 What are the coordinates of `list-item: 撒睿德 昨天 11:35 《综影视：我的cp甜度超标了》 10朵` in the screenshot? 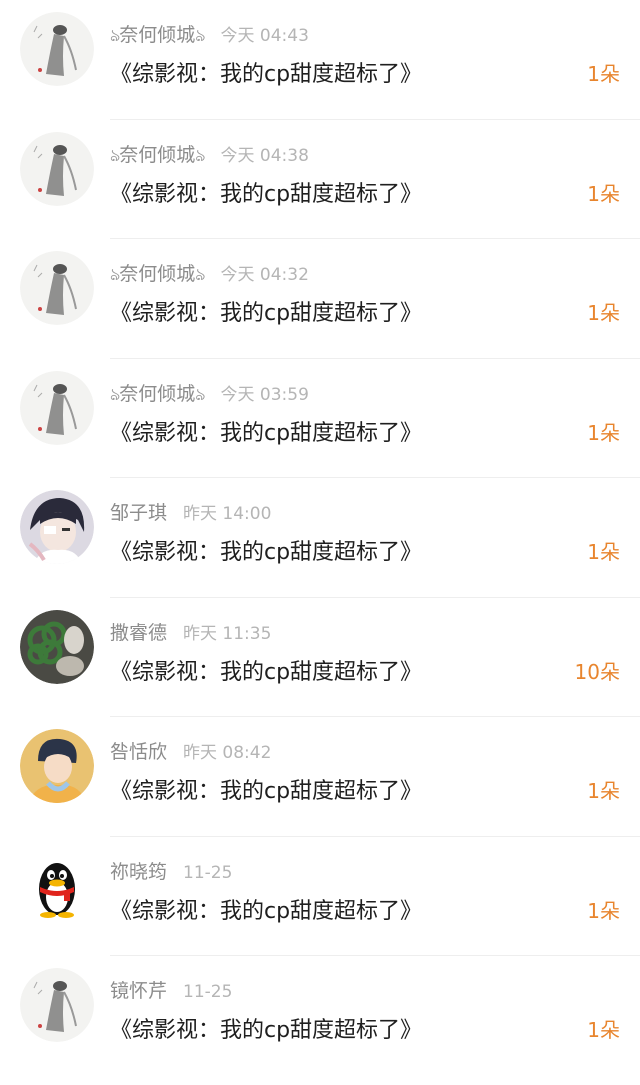 It's located at (330, 657).